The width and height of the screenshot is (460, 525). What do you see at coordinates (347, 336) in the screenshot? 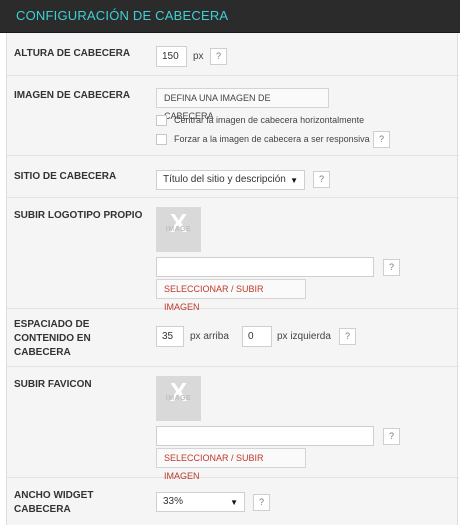
I see `espaciado-help-button: ?` at bounding box center [347, 336].